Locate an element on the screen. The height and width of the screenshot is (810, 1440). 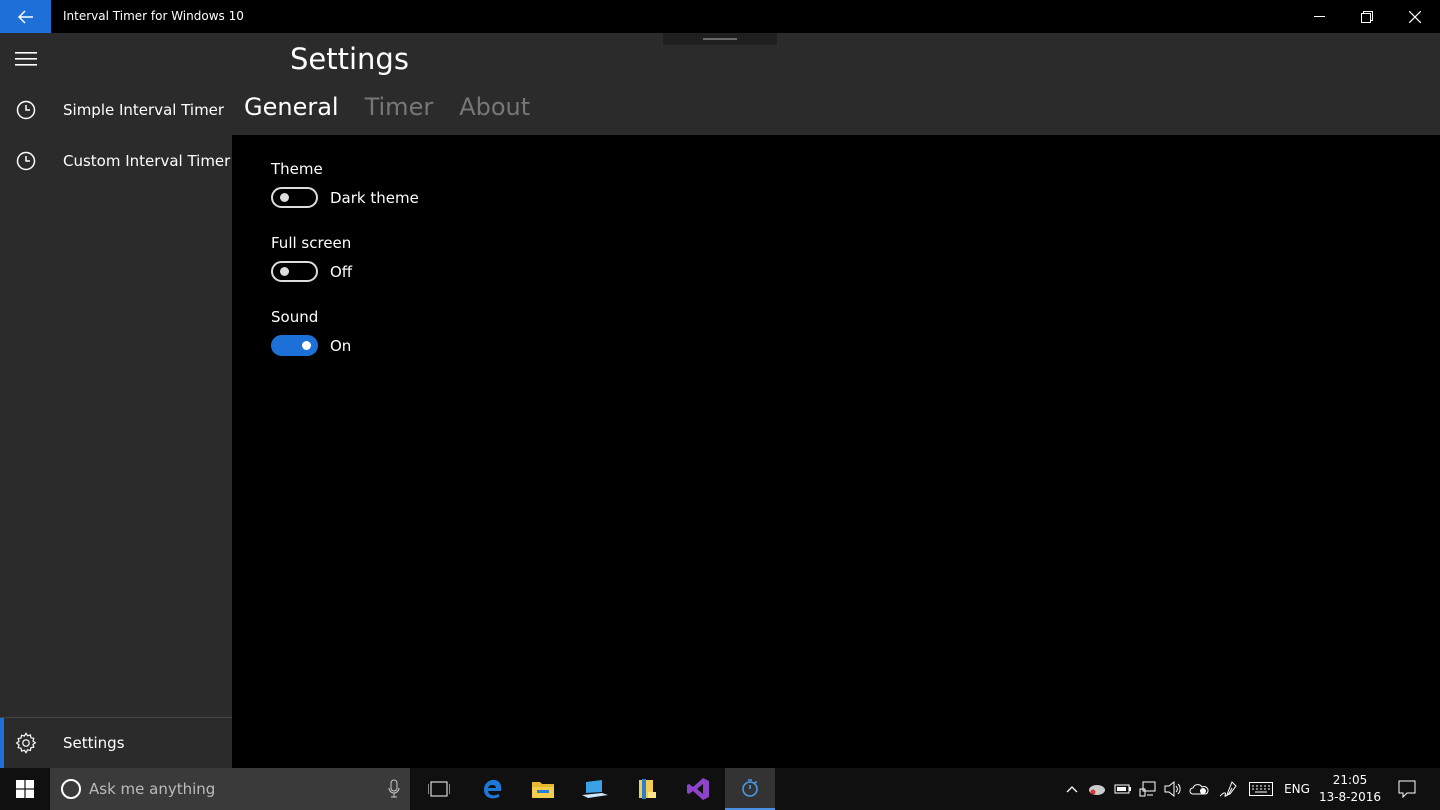
document-folder-icon is located at coordinates (647, 789).